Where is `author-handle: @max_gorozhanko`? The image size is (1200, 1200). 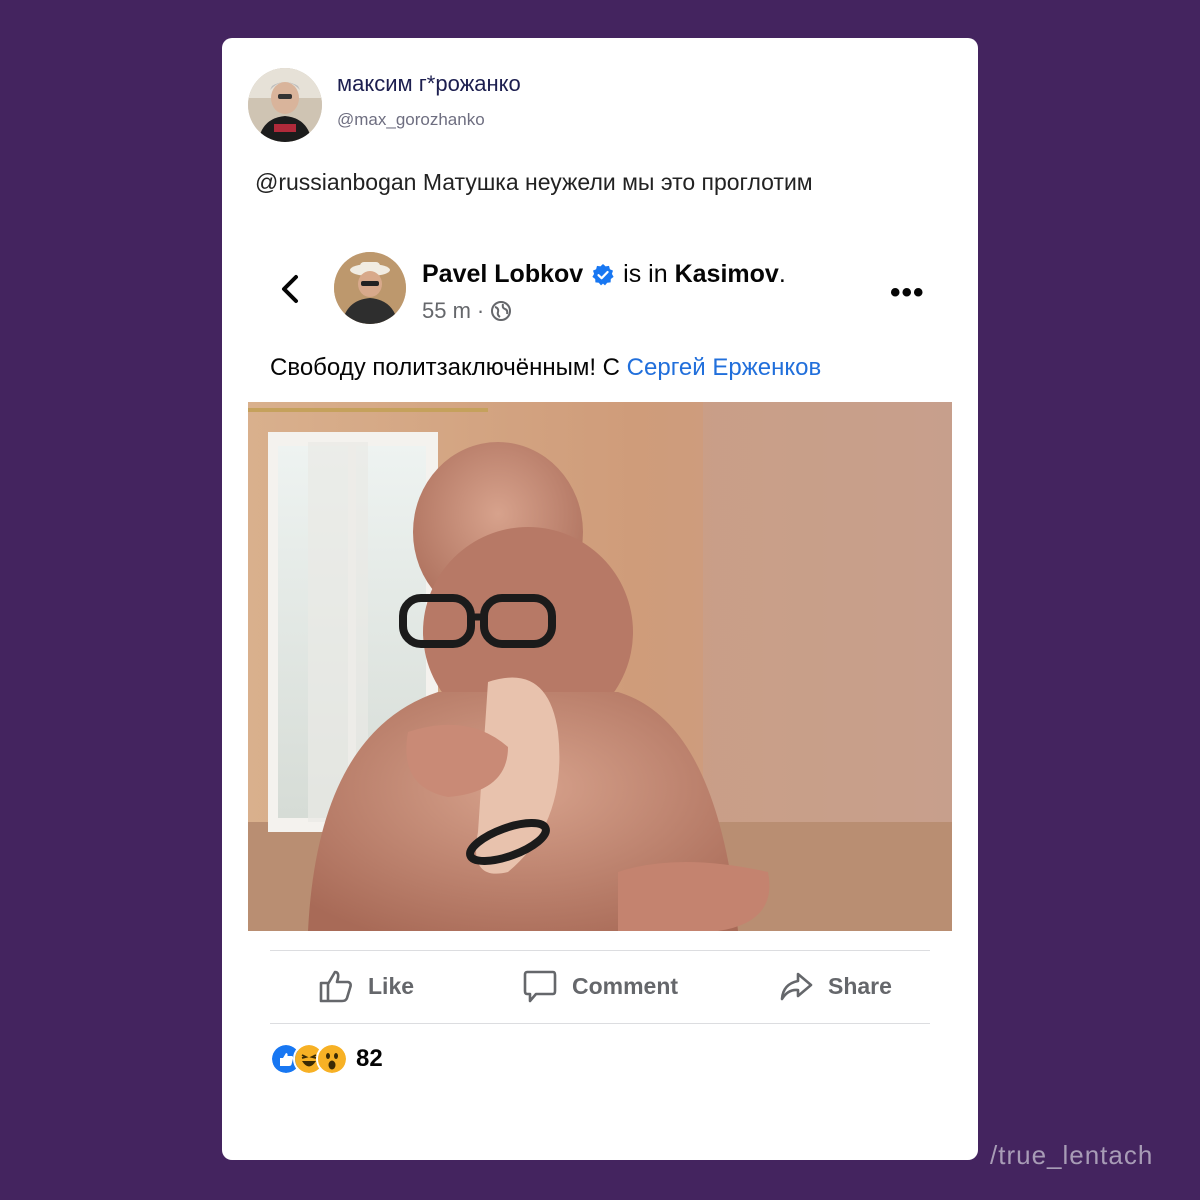
author-handle: @max_gorozhanko is located at coordinates (411, 120).